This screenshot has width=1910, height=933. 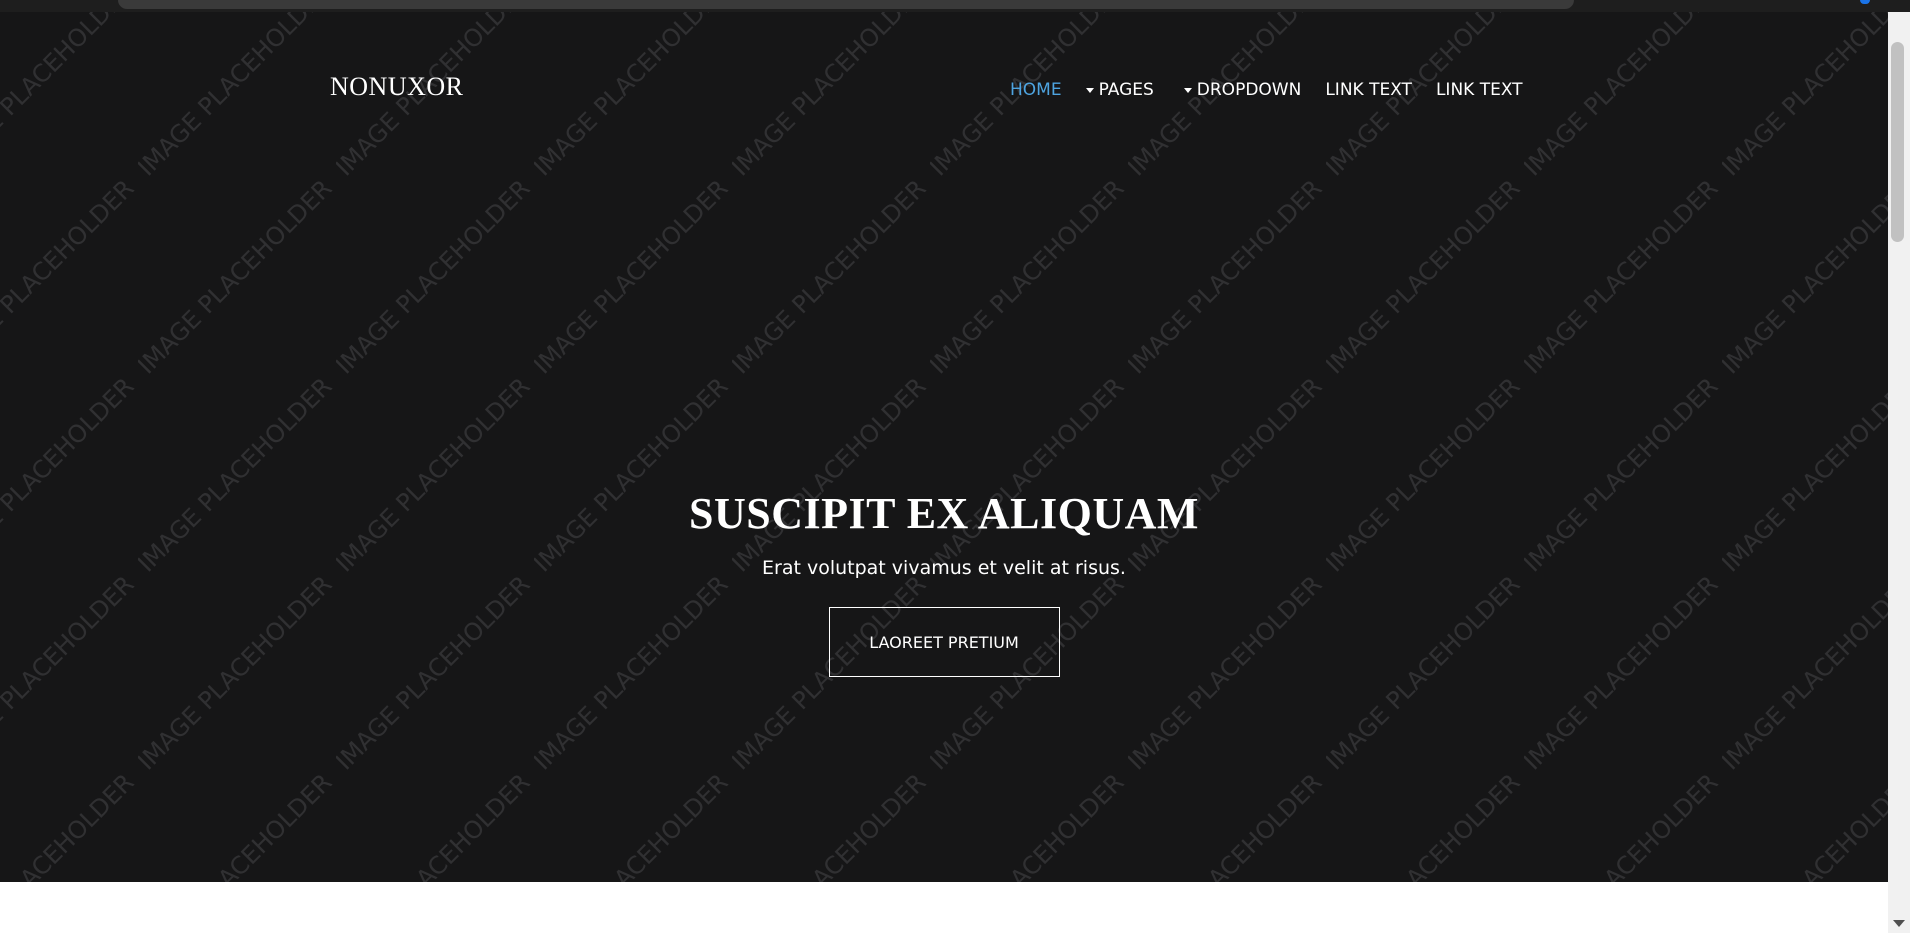 I want to click on nav-dropdown: DROPDOWN, so click(x=1242, y=90).